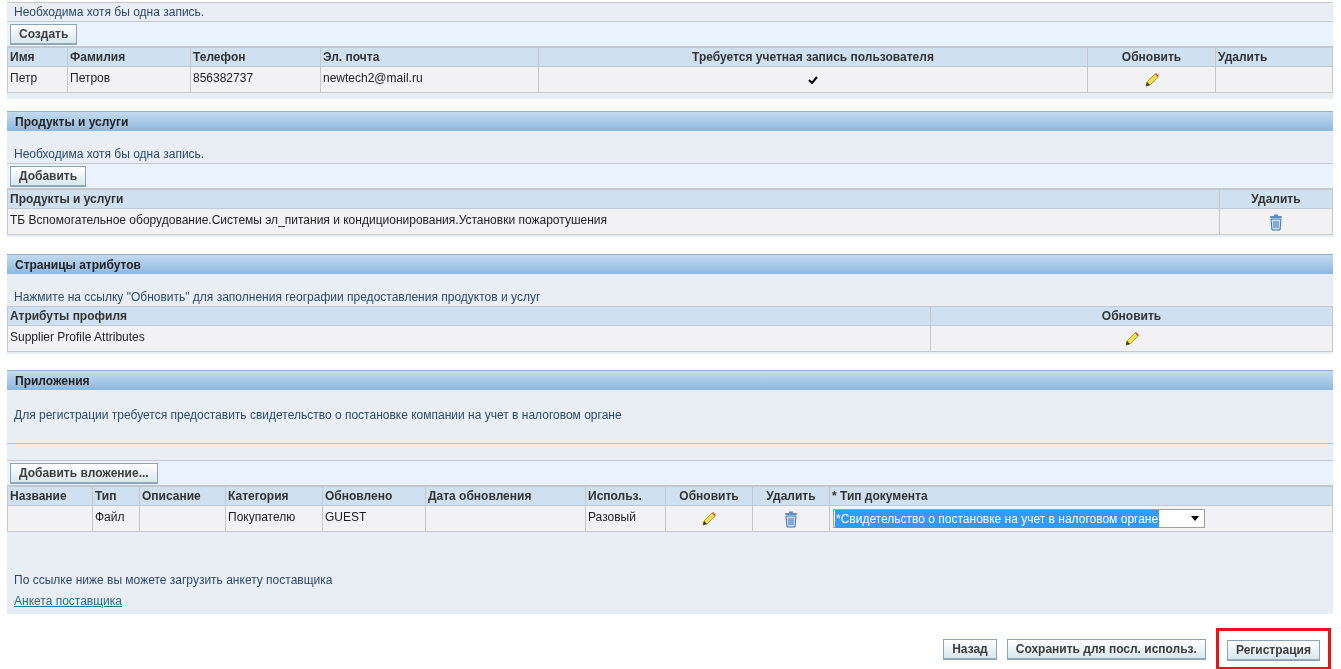  What do you see at coordinates (374, 496) in the screenshot?
I see `column-header: Обновлено` at bounding box center [374, 496].